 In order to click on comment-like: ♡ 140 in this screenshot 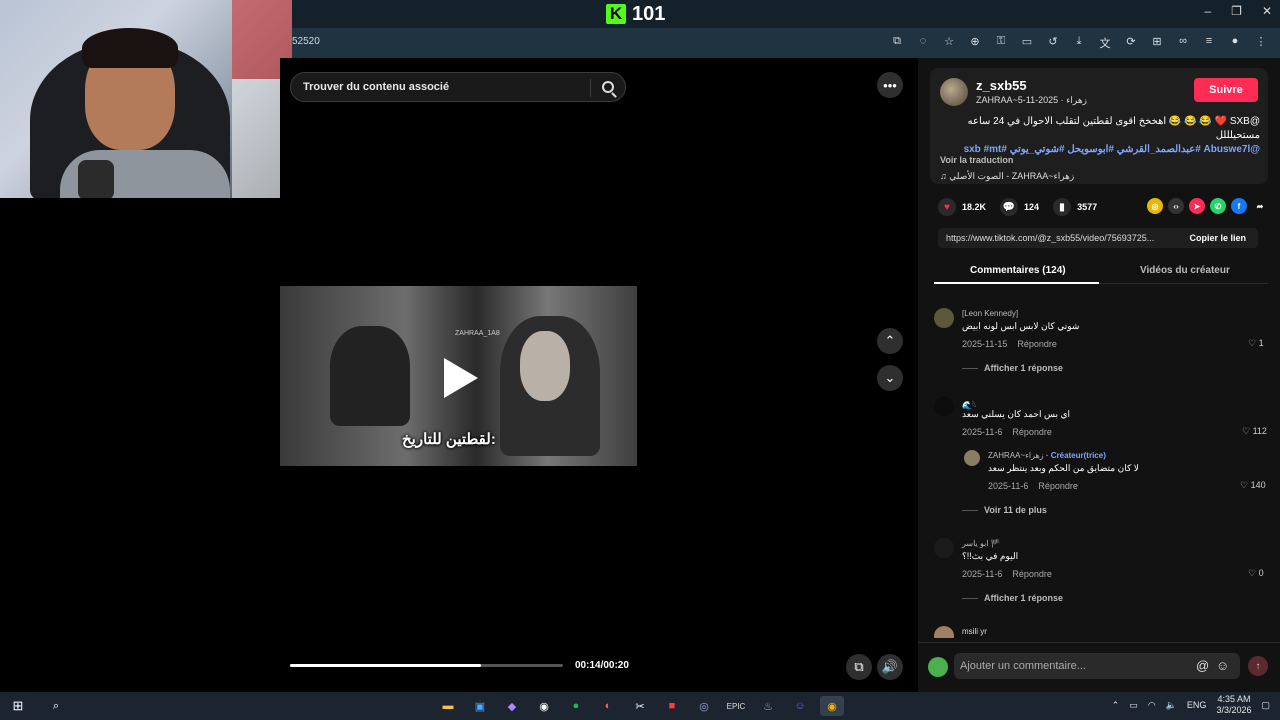, I will do `click(1253, 485)`.